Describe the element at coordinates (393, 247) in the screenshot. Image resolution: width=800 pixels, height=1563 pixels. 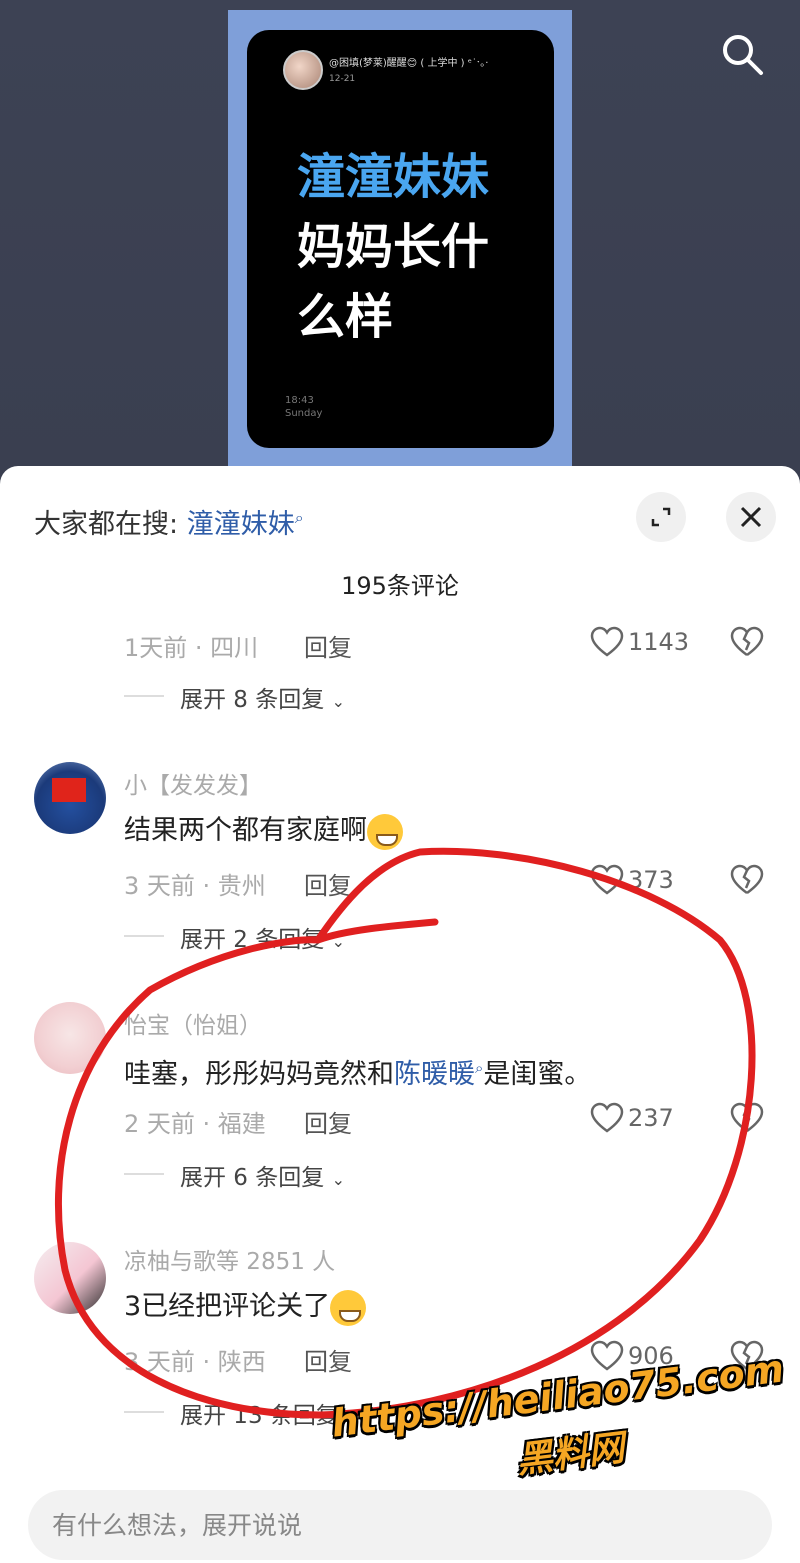
I see `card-title-line2: 妈妈长什` at that location.